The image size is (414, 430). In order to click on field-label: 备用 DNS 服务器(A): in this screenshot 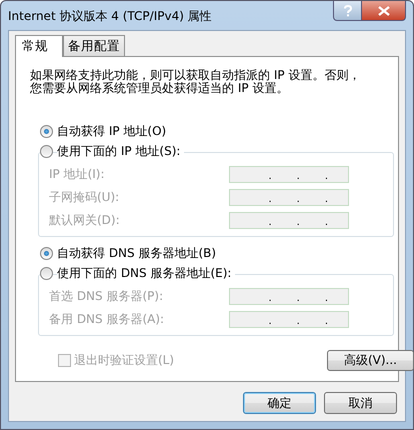, I will do `click(106, 319)`.